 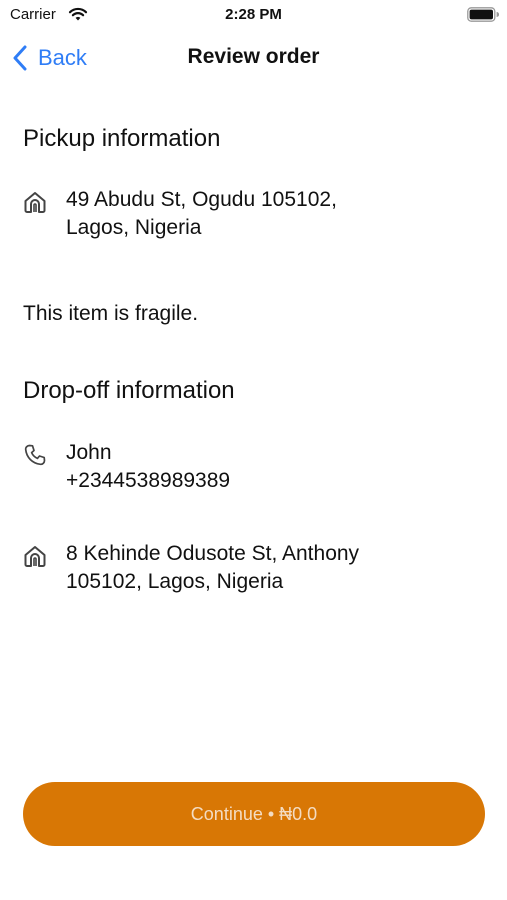 I want to click on dropoff-contact-name: John, so click(x=89, y=452).